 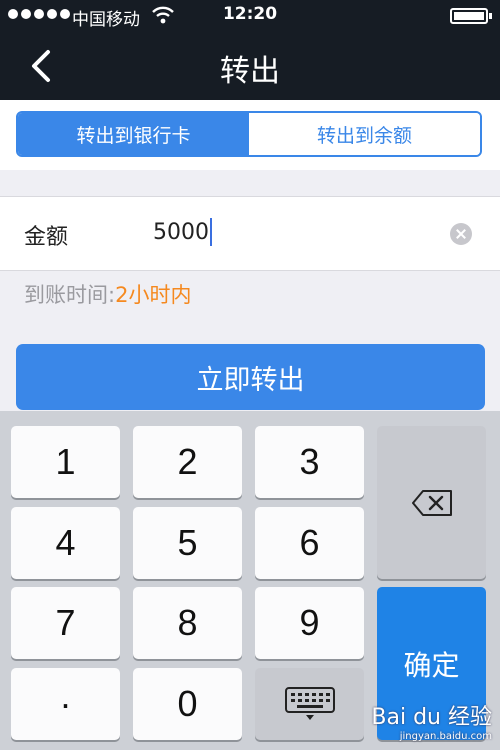 What do you see at coordinates (250, 71) in the screenshot?
I see `page-title: 转出` at bounding box center [250, 71].